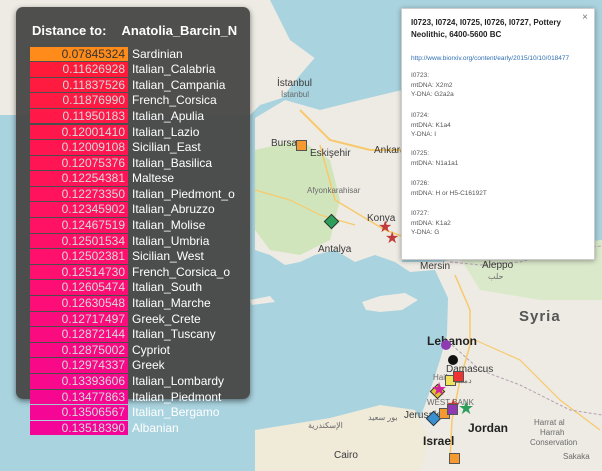 The image size is (602, 471). I want to click on population-name: Italian_Abruzzo, so click(173, 209).